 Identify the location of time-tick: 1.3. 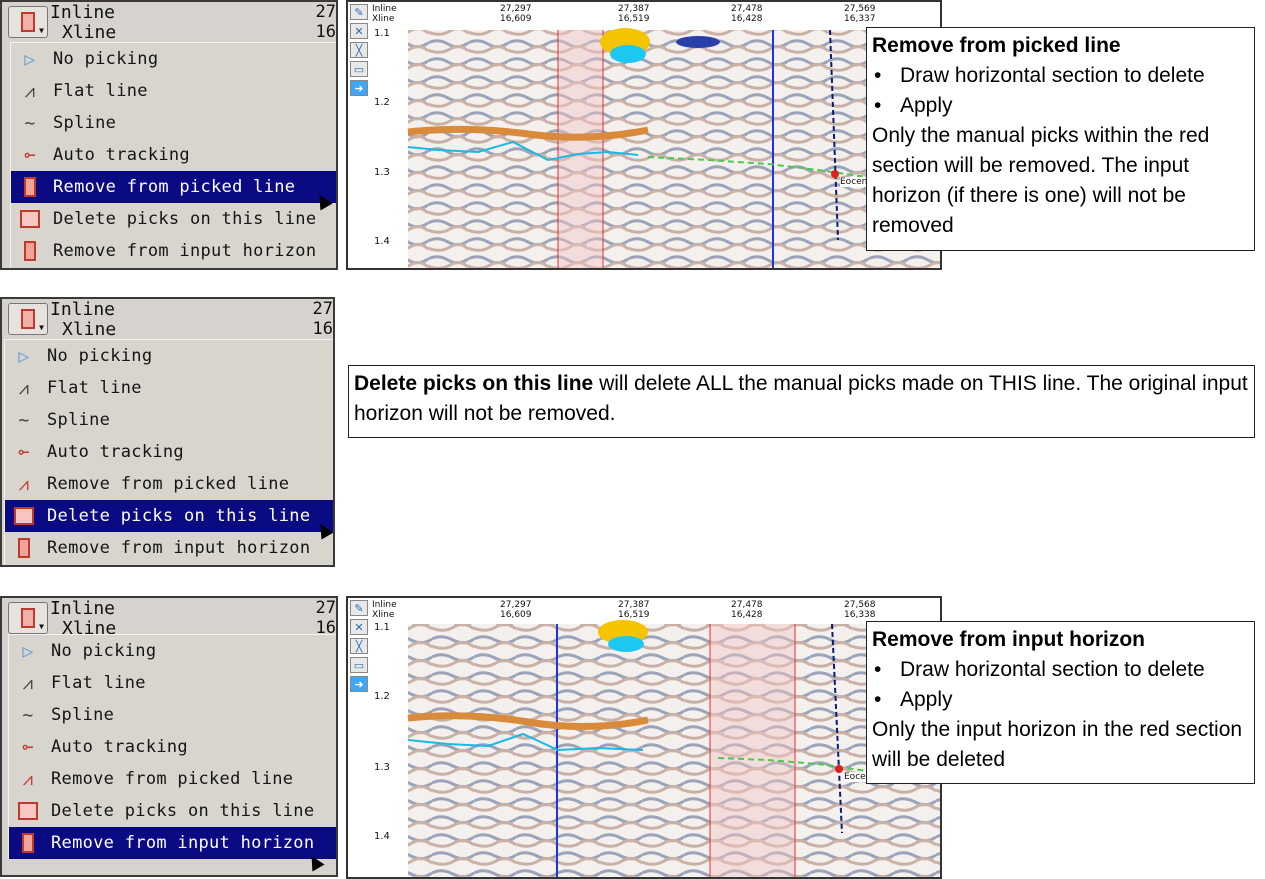
(382, 767).